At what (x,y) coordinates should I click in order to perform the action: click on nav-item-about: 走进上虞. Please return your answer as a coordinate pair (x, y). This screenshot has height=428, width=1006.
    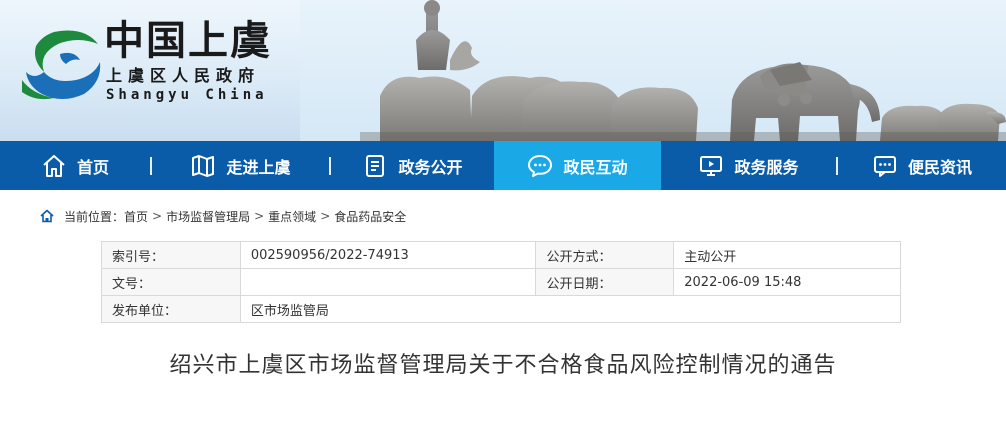
    Looking at the image, I should click on (240, 165).